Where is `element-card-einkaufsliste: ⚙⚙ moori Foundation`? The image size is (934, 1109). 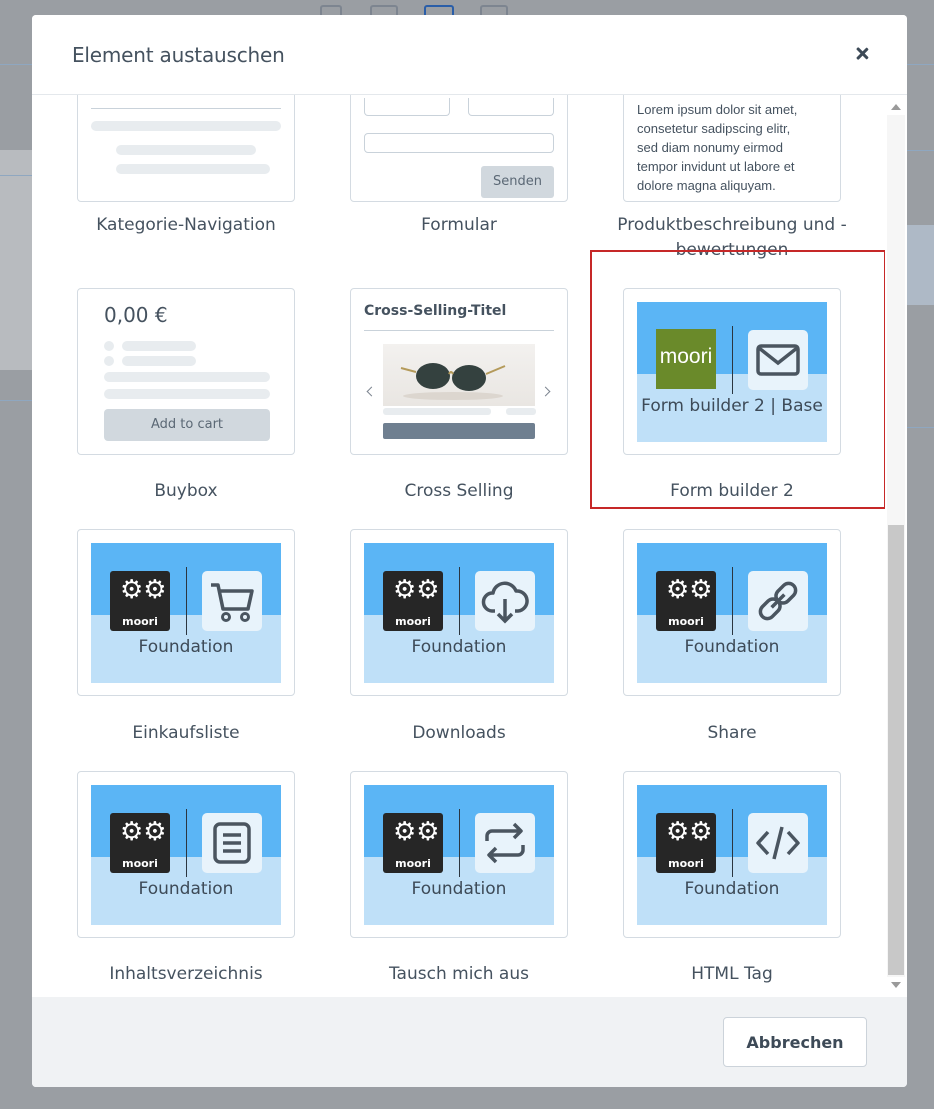
element-card-einkaufsliste: ⚙⚙ moori Foundation is located at coordinates (186, 612).